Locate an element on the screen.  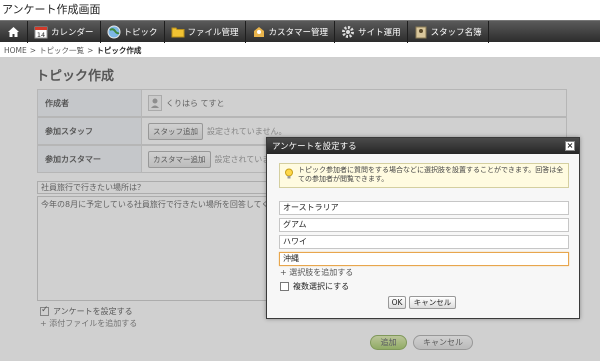
dialog-cancel-button: キャンセル is located at coordinates (432, 302).